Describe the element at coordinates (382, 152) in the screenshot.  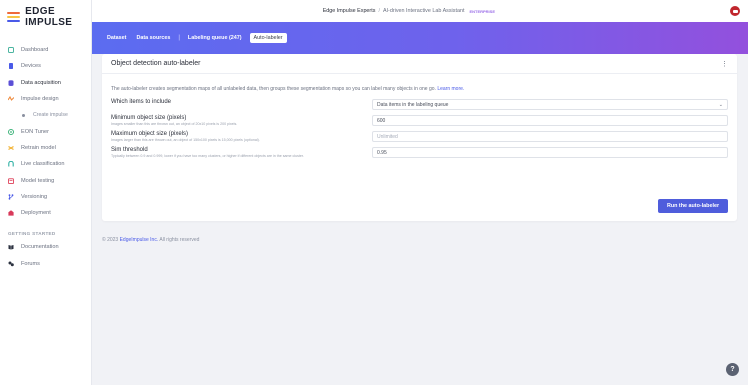
I see `sim-threshold-value: 0.95` at that location.